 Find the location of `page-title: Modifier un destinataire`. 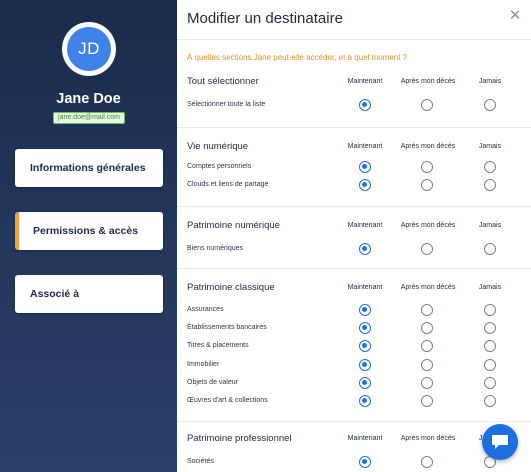

page-title: Modifier un destinataire is located at coordinates (265, 18).